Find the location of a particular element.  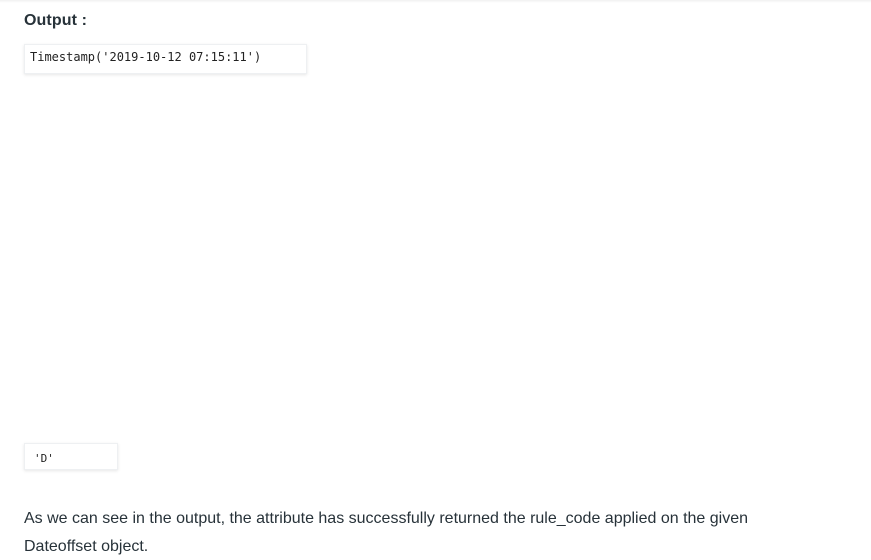

output-code-block-timestamp: Timestamp('2019-10-12 07:15:11') is located at coordinates (165, 59).